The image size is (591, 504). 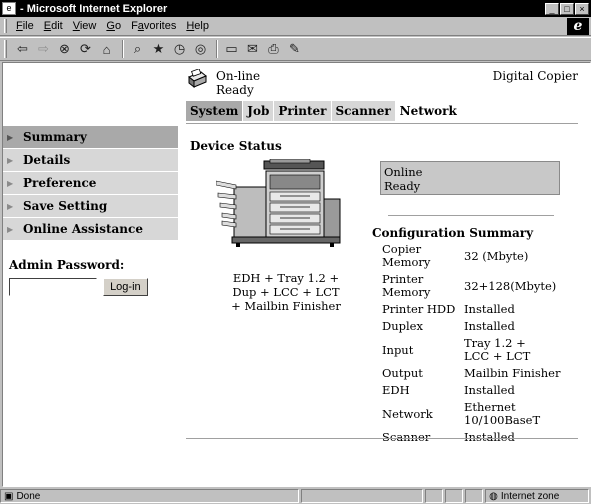 I want to click on print-icon: ⎙, so click(x=273, y=49).